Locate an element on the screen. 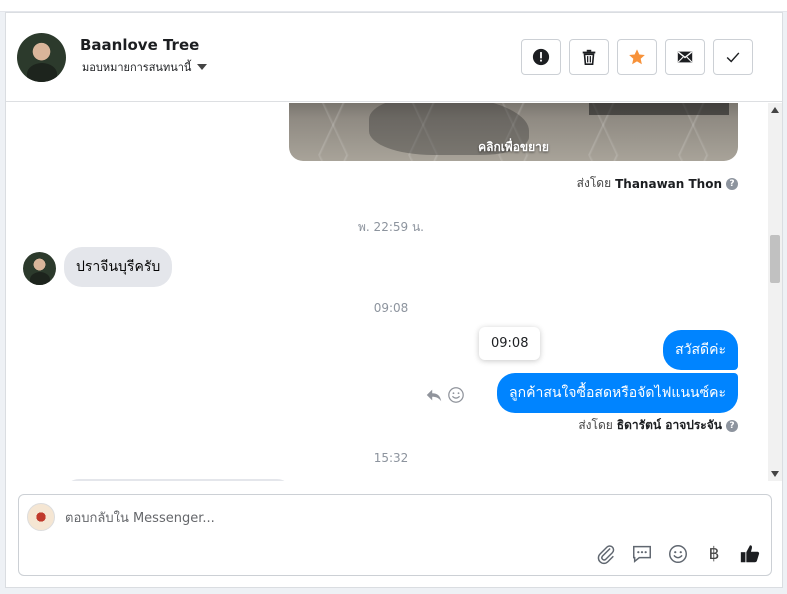 This screenshot has width=787, height=594. thread-scrollbar is located at coordinates (775, 292).